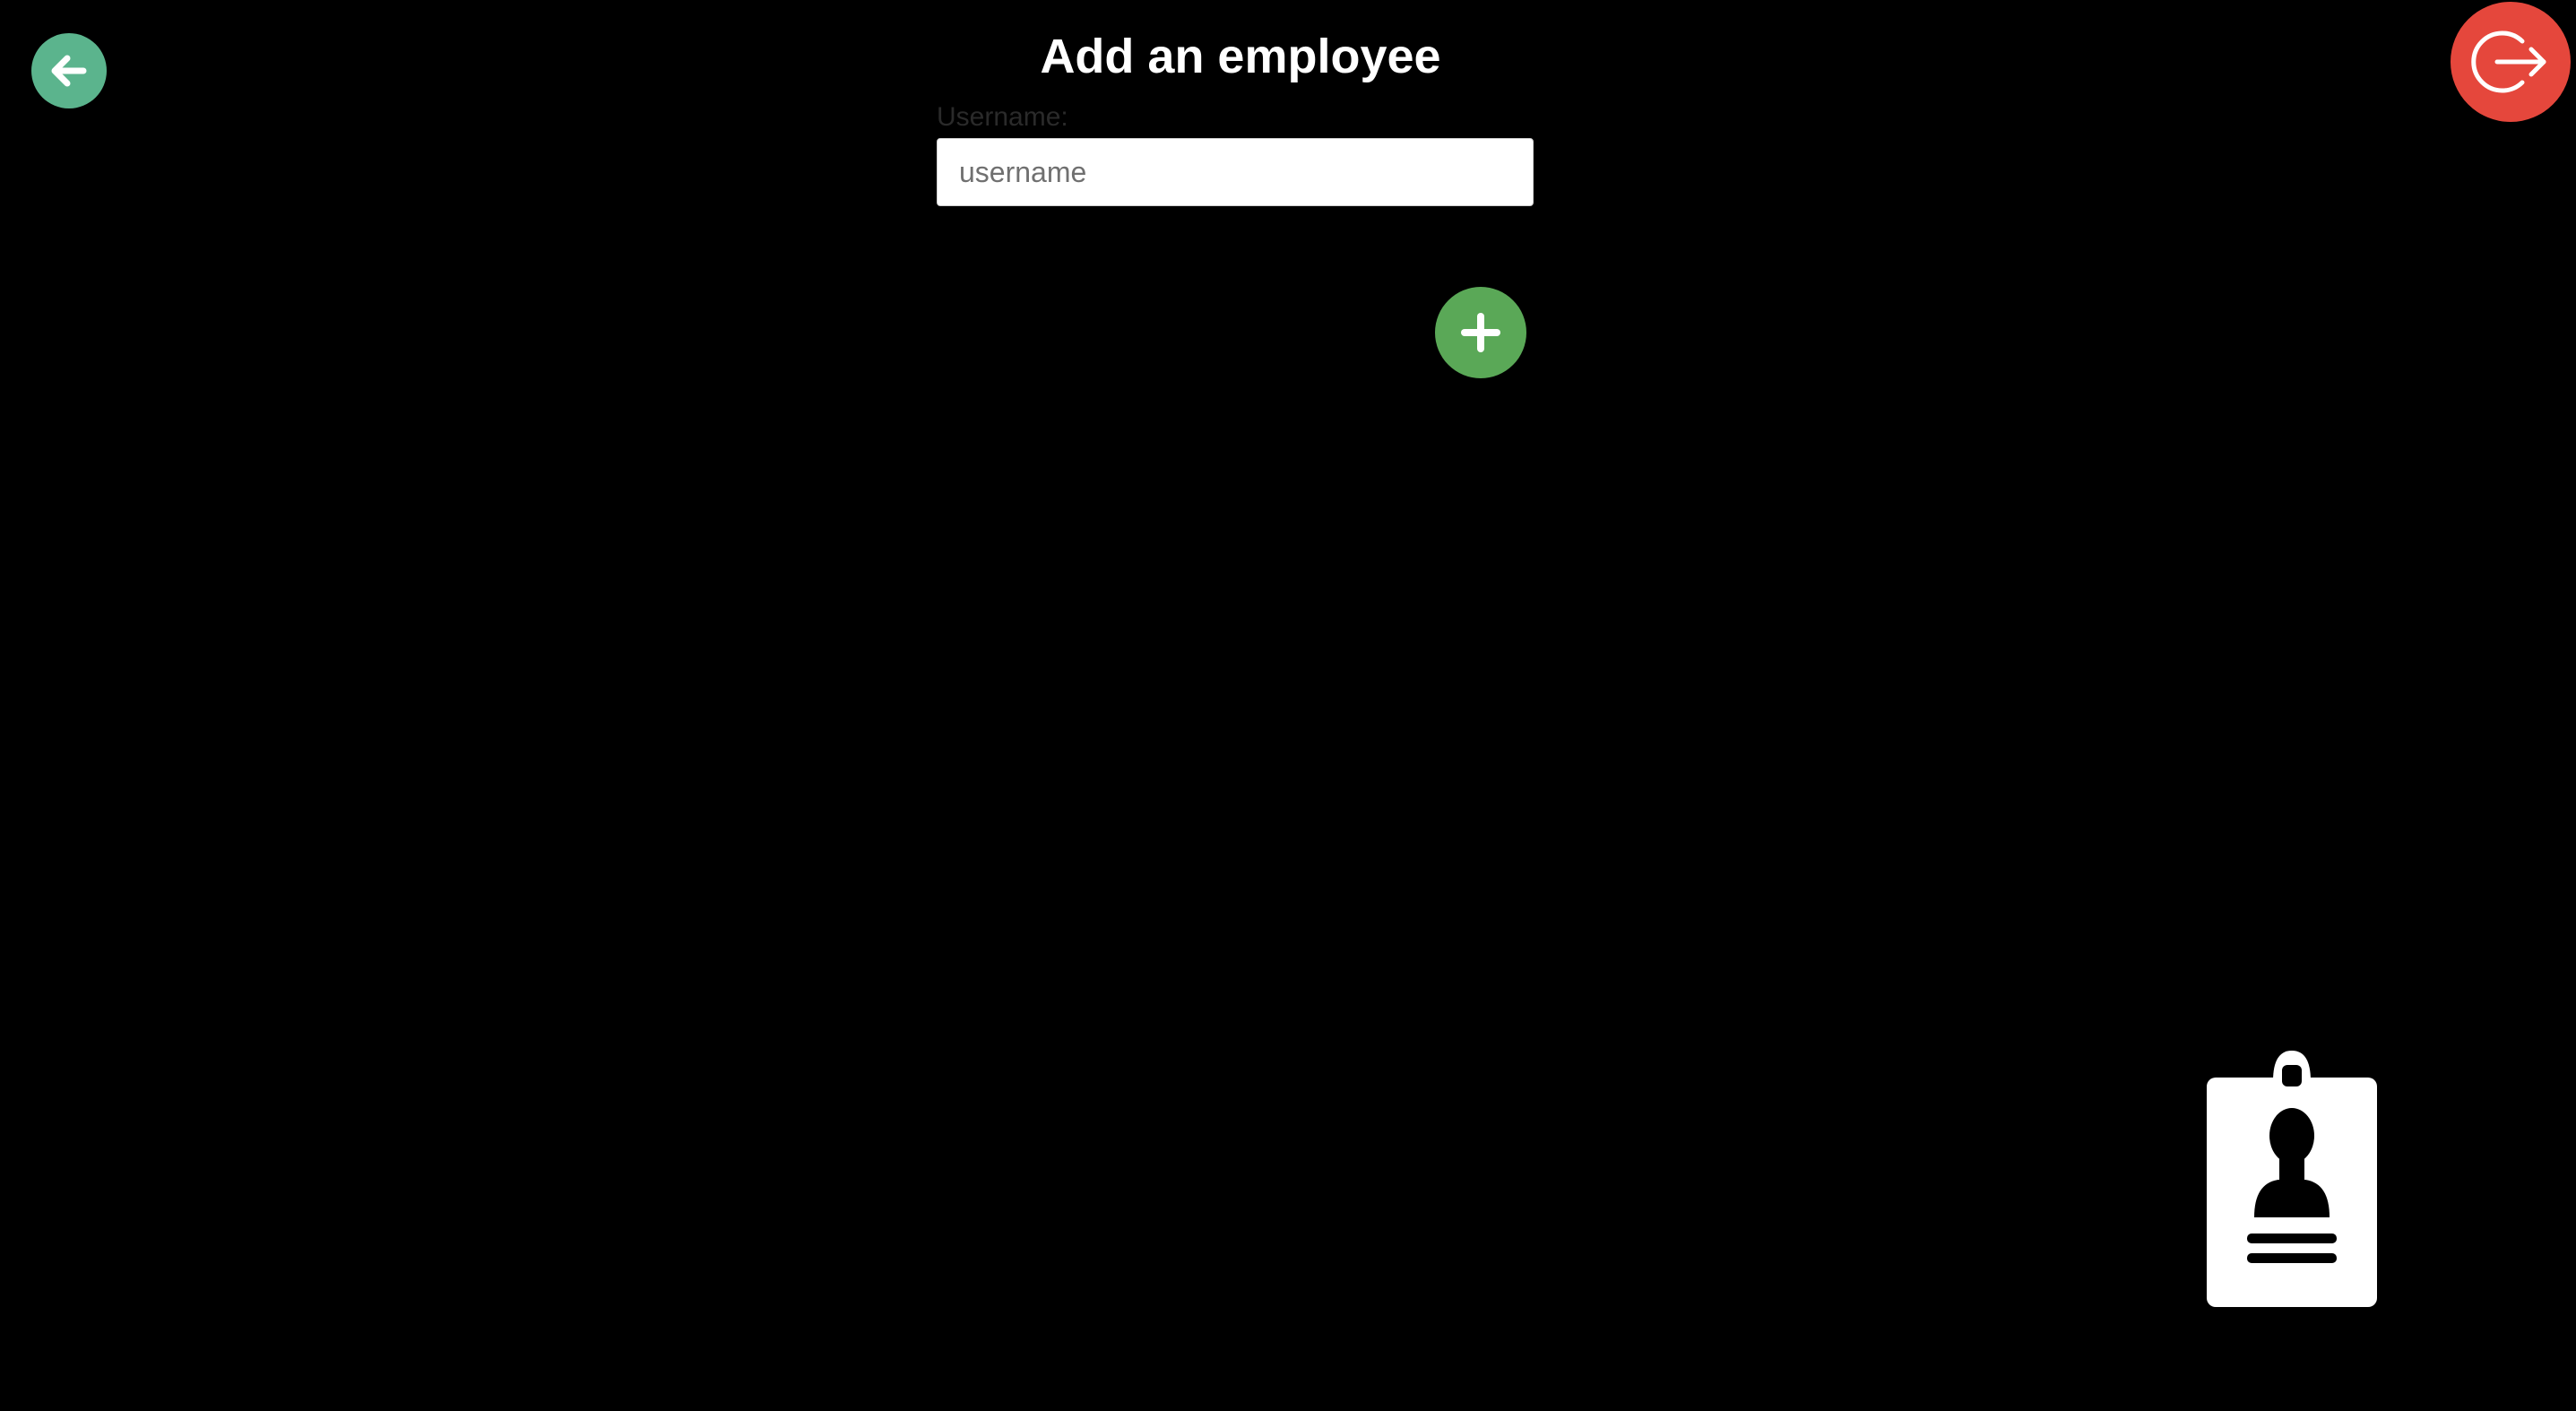  Describe the element at coordinates (2508, 61) in the screenshot. I see `logout-icon` at that location.